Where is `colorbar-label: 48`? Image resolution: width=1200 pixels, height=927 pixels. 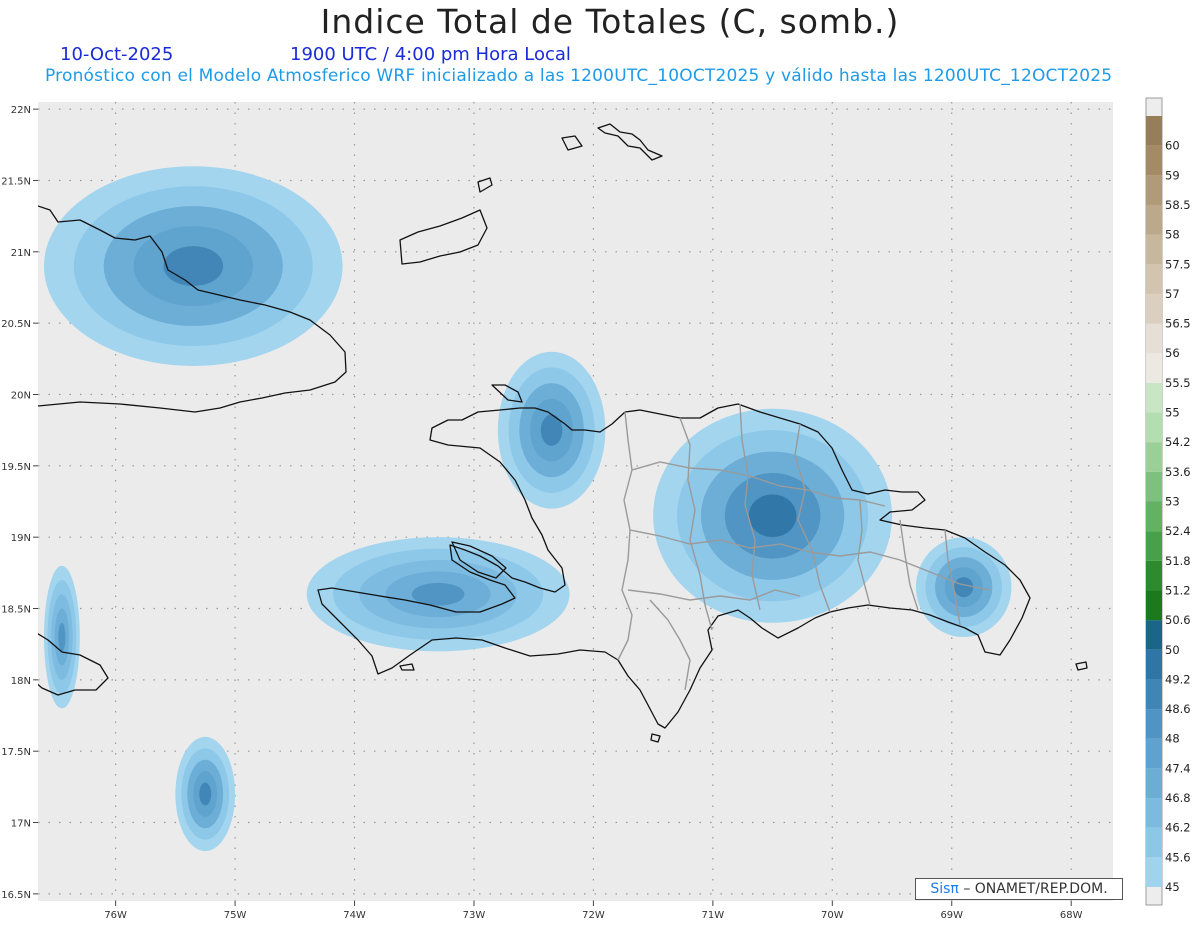 colorbar-label: 48 is located at coordinates (1172, 739).